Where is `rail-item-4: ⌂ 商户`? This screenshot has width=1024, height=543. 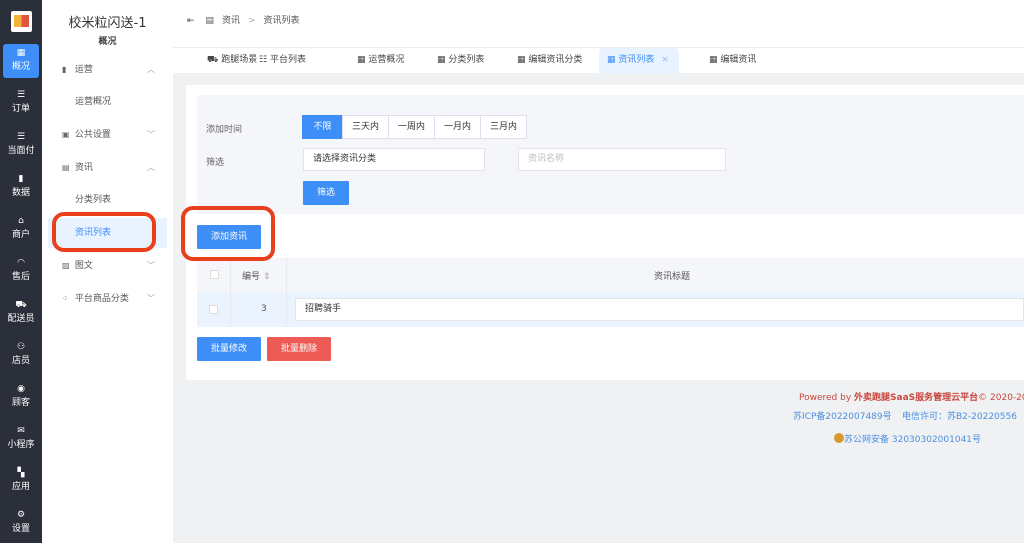
rail-item-4: ⌂ 商户 is located at coordinates (21, 229).